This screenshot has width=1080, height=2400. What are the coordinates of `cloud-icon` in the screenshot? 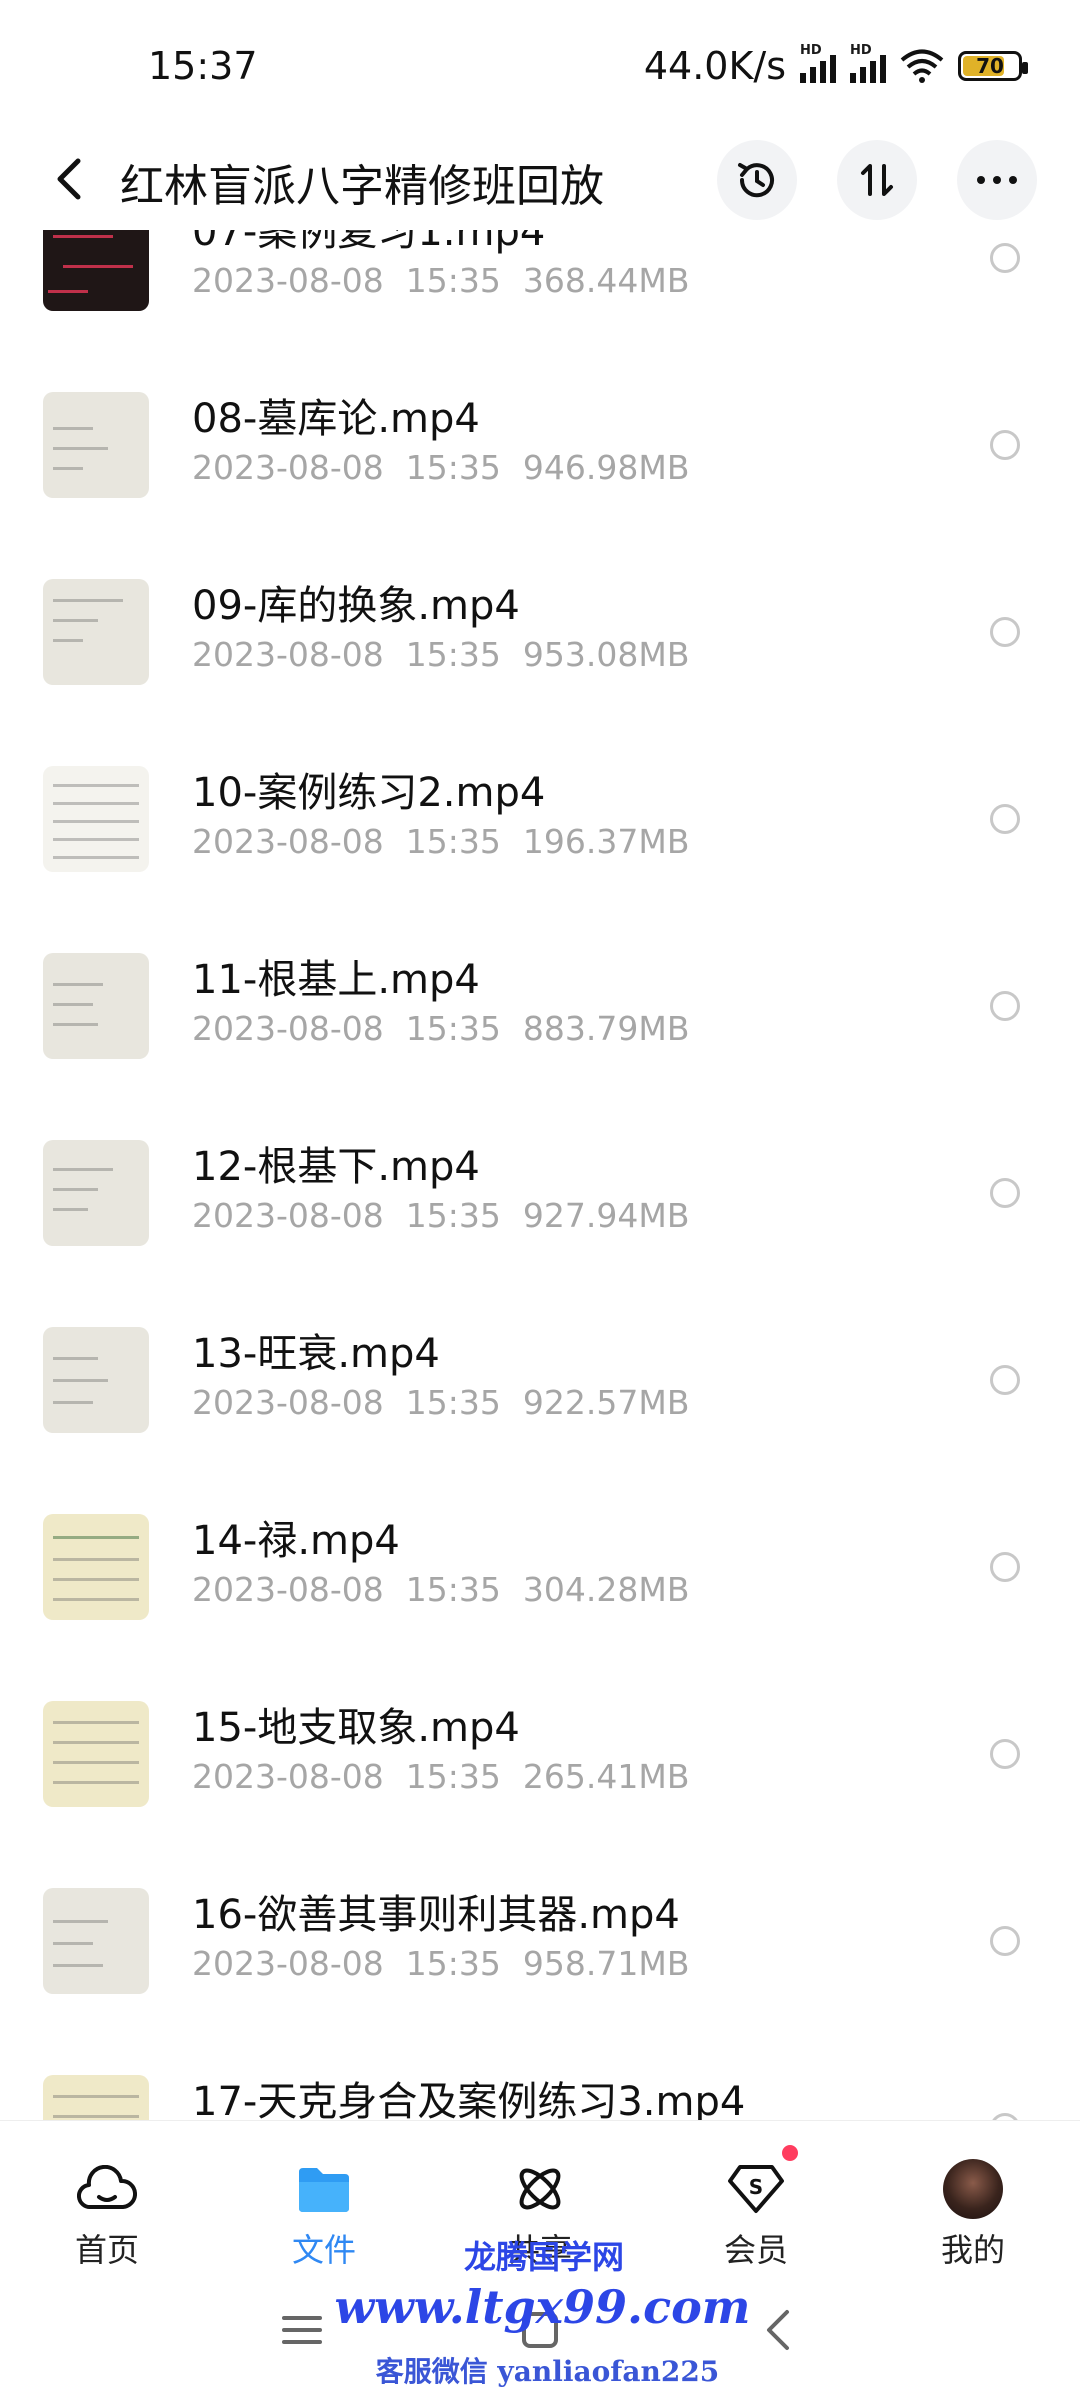 It's located at (107, 2189).